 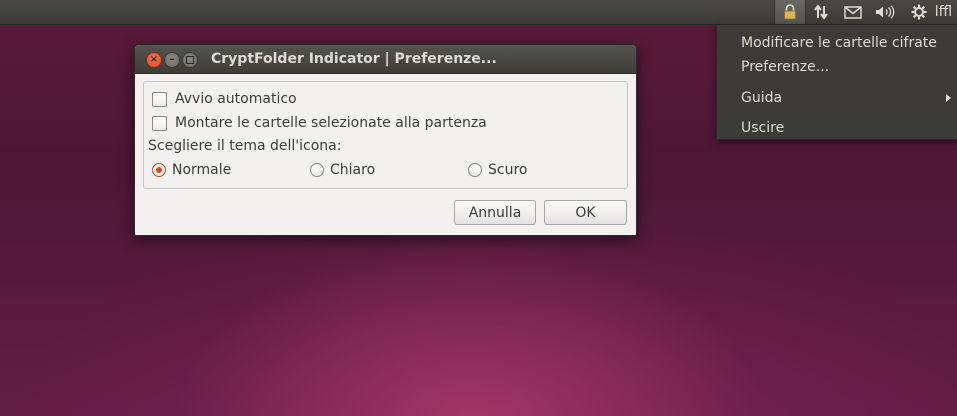 I want to click on gear-icon, so click(x=919, y=12).